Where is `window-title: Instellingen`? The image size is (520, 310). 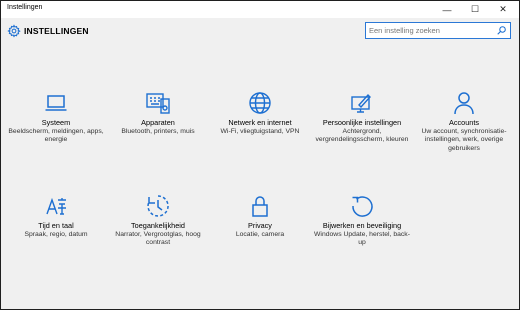
window-title: Instellingen is located at coordinates (25, 7).